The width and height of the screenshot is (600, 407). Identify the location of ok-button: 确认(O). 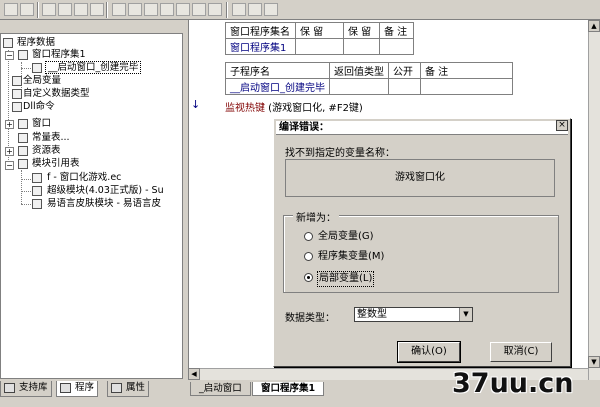
(429, 352).